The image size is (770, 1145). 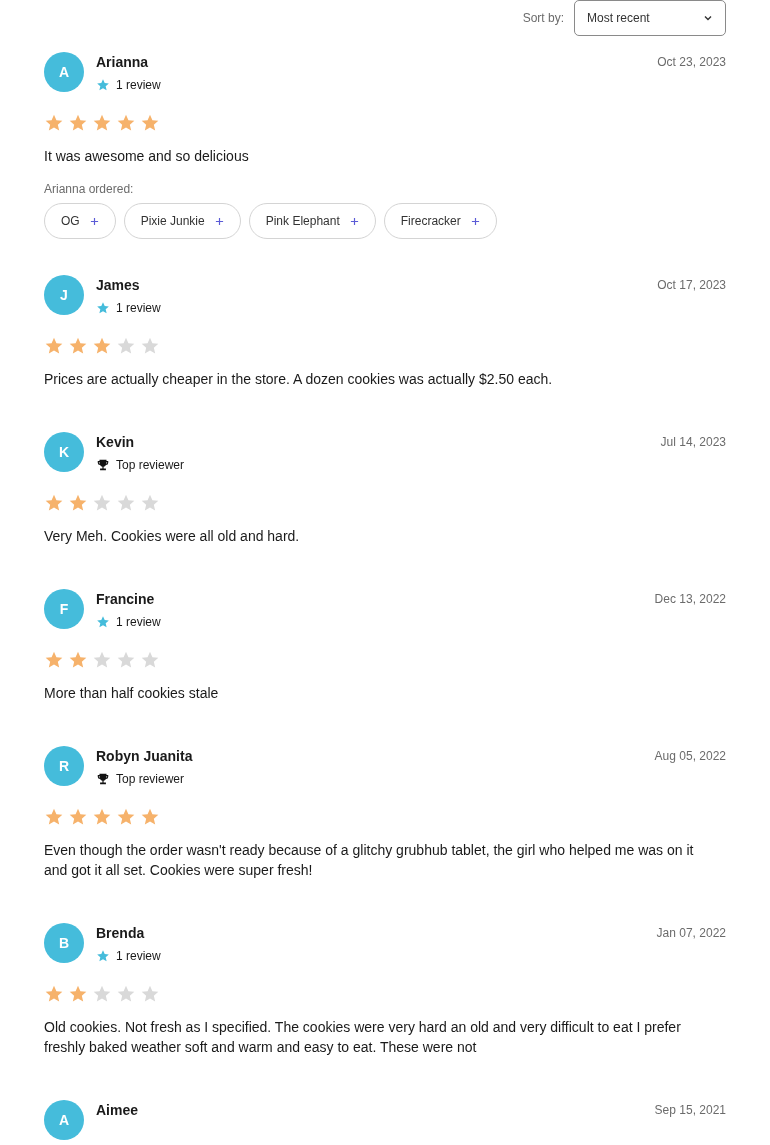 What do you see at coordinates (369, 860) in the screenshot?
I see `review-text: Even though the order wasn't ready because of a glitchy grubhub tablet, the girl who helped me was on it and got it all set. Cookies were super fresh!` at bounding box center [369, 860].